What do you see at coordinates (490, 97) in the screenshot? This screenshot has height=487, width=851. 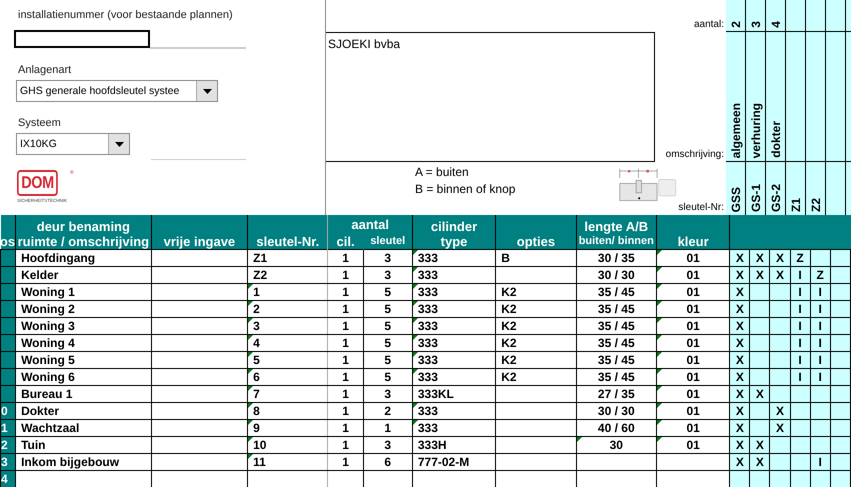 I see `customer-text-box: SJOEKI bvba` at bounding box center [490, 97].